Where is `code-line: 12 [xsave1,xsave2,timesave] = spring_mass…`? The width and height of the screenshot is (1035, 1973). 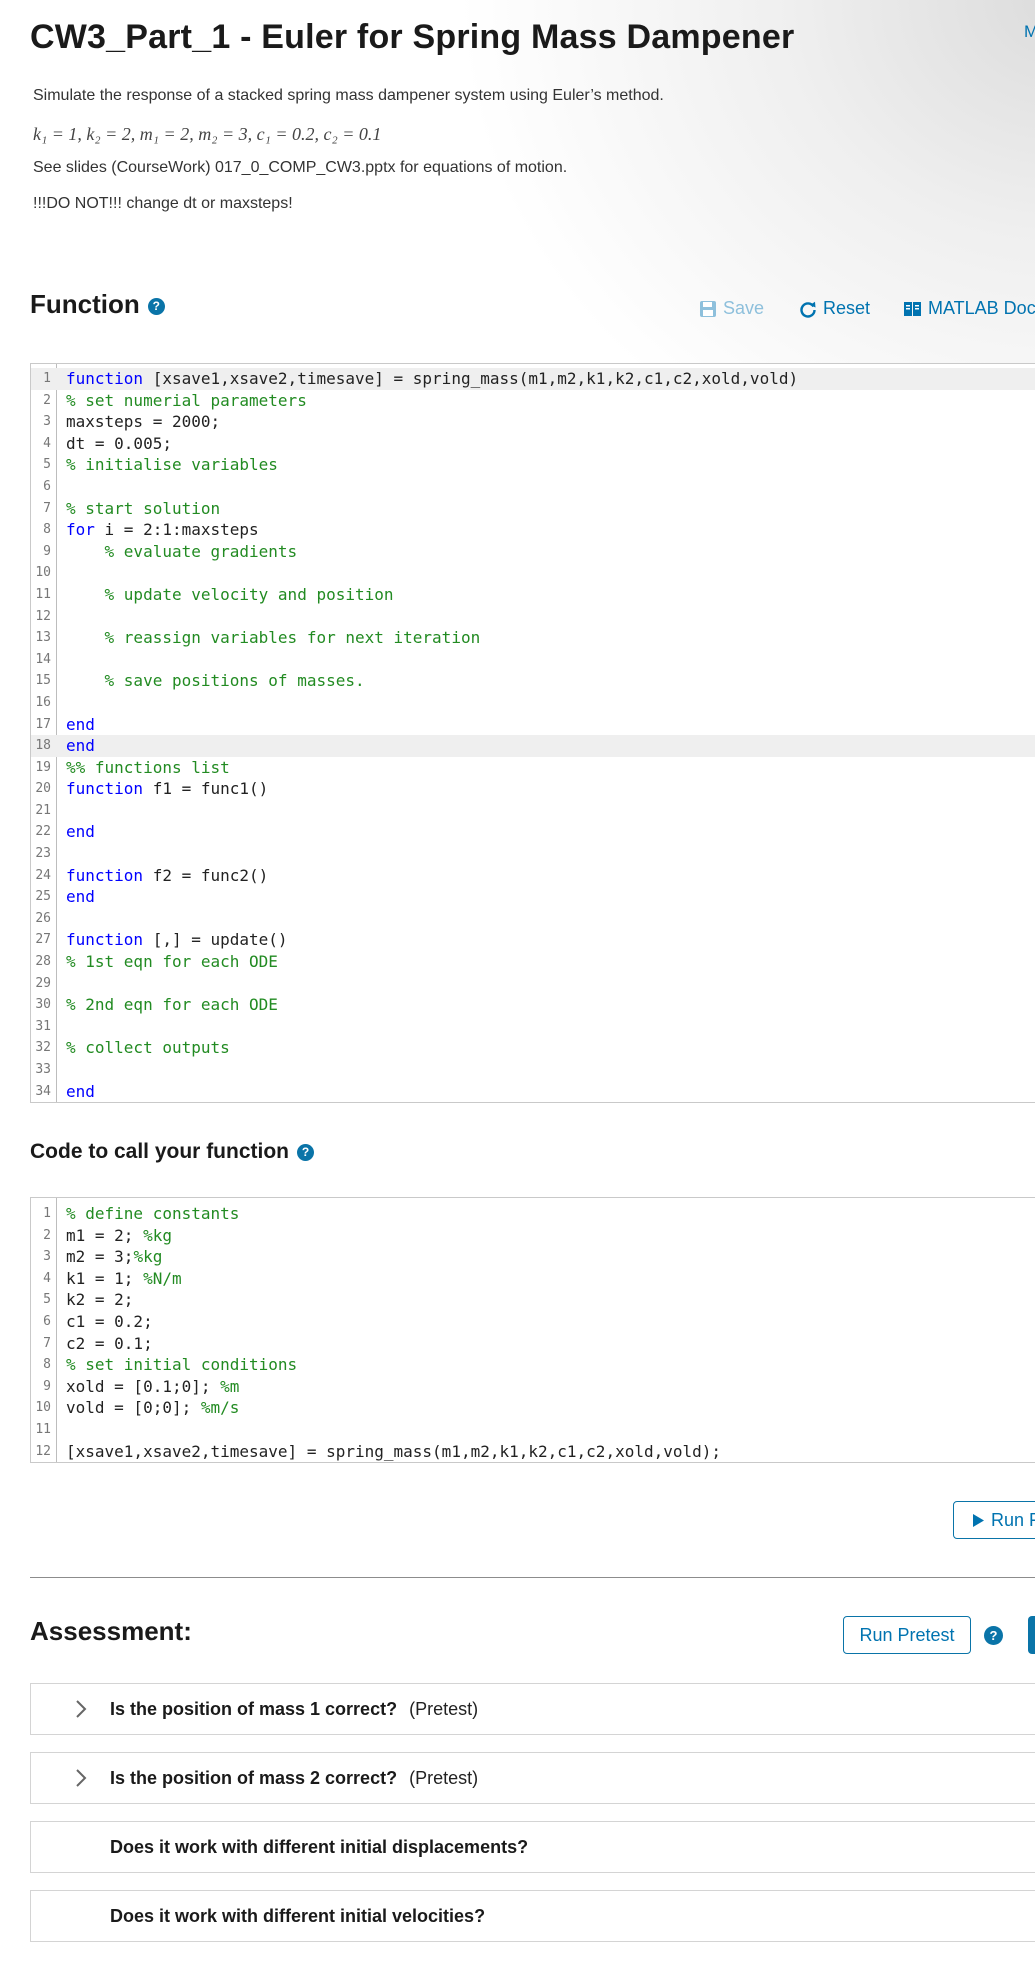 code-line: 12 [xsave1,xsave2,timesave] = spring_mass… is located at coordinates (533, 1452).